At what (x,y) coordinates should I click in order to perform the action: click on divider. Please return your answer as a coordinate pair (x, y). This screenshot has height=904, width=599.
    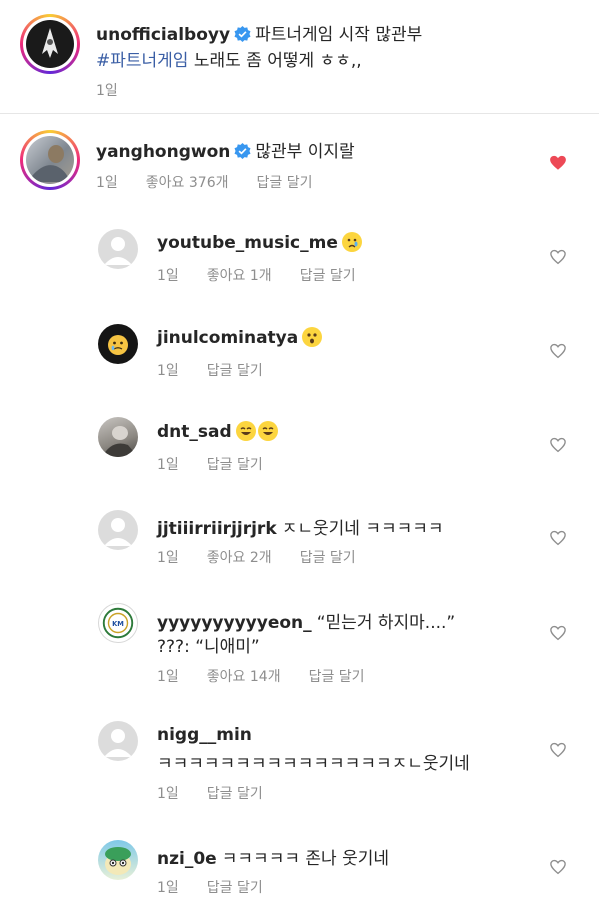
    Looking at the image, I should click on (299, 113).